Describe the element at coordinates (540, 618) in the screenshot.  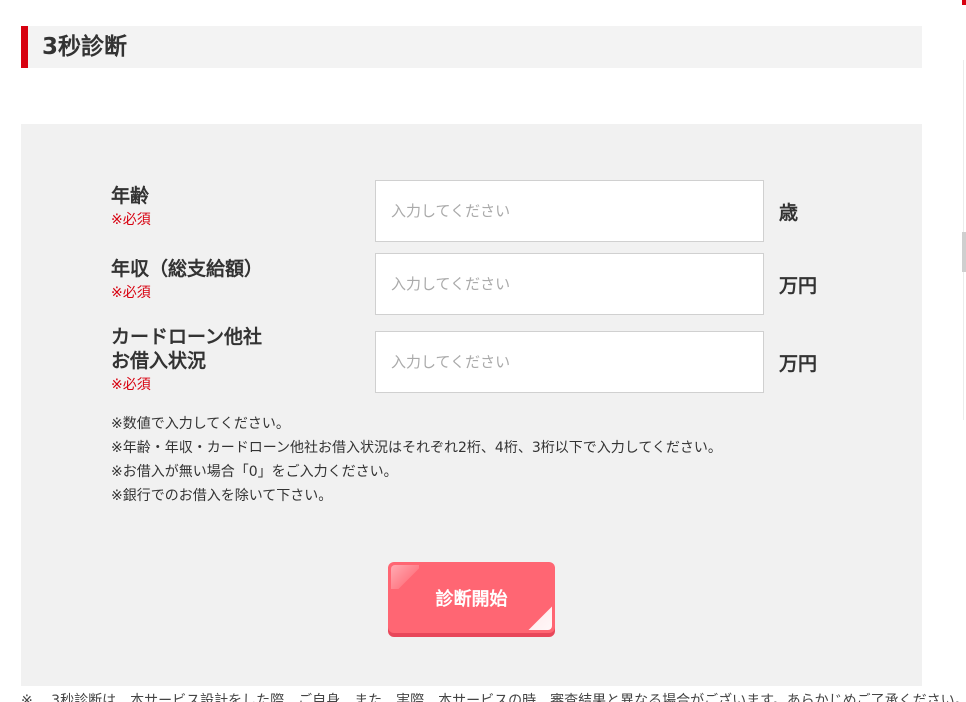
I see `button-corner-fold-decoration` at that location.